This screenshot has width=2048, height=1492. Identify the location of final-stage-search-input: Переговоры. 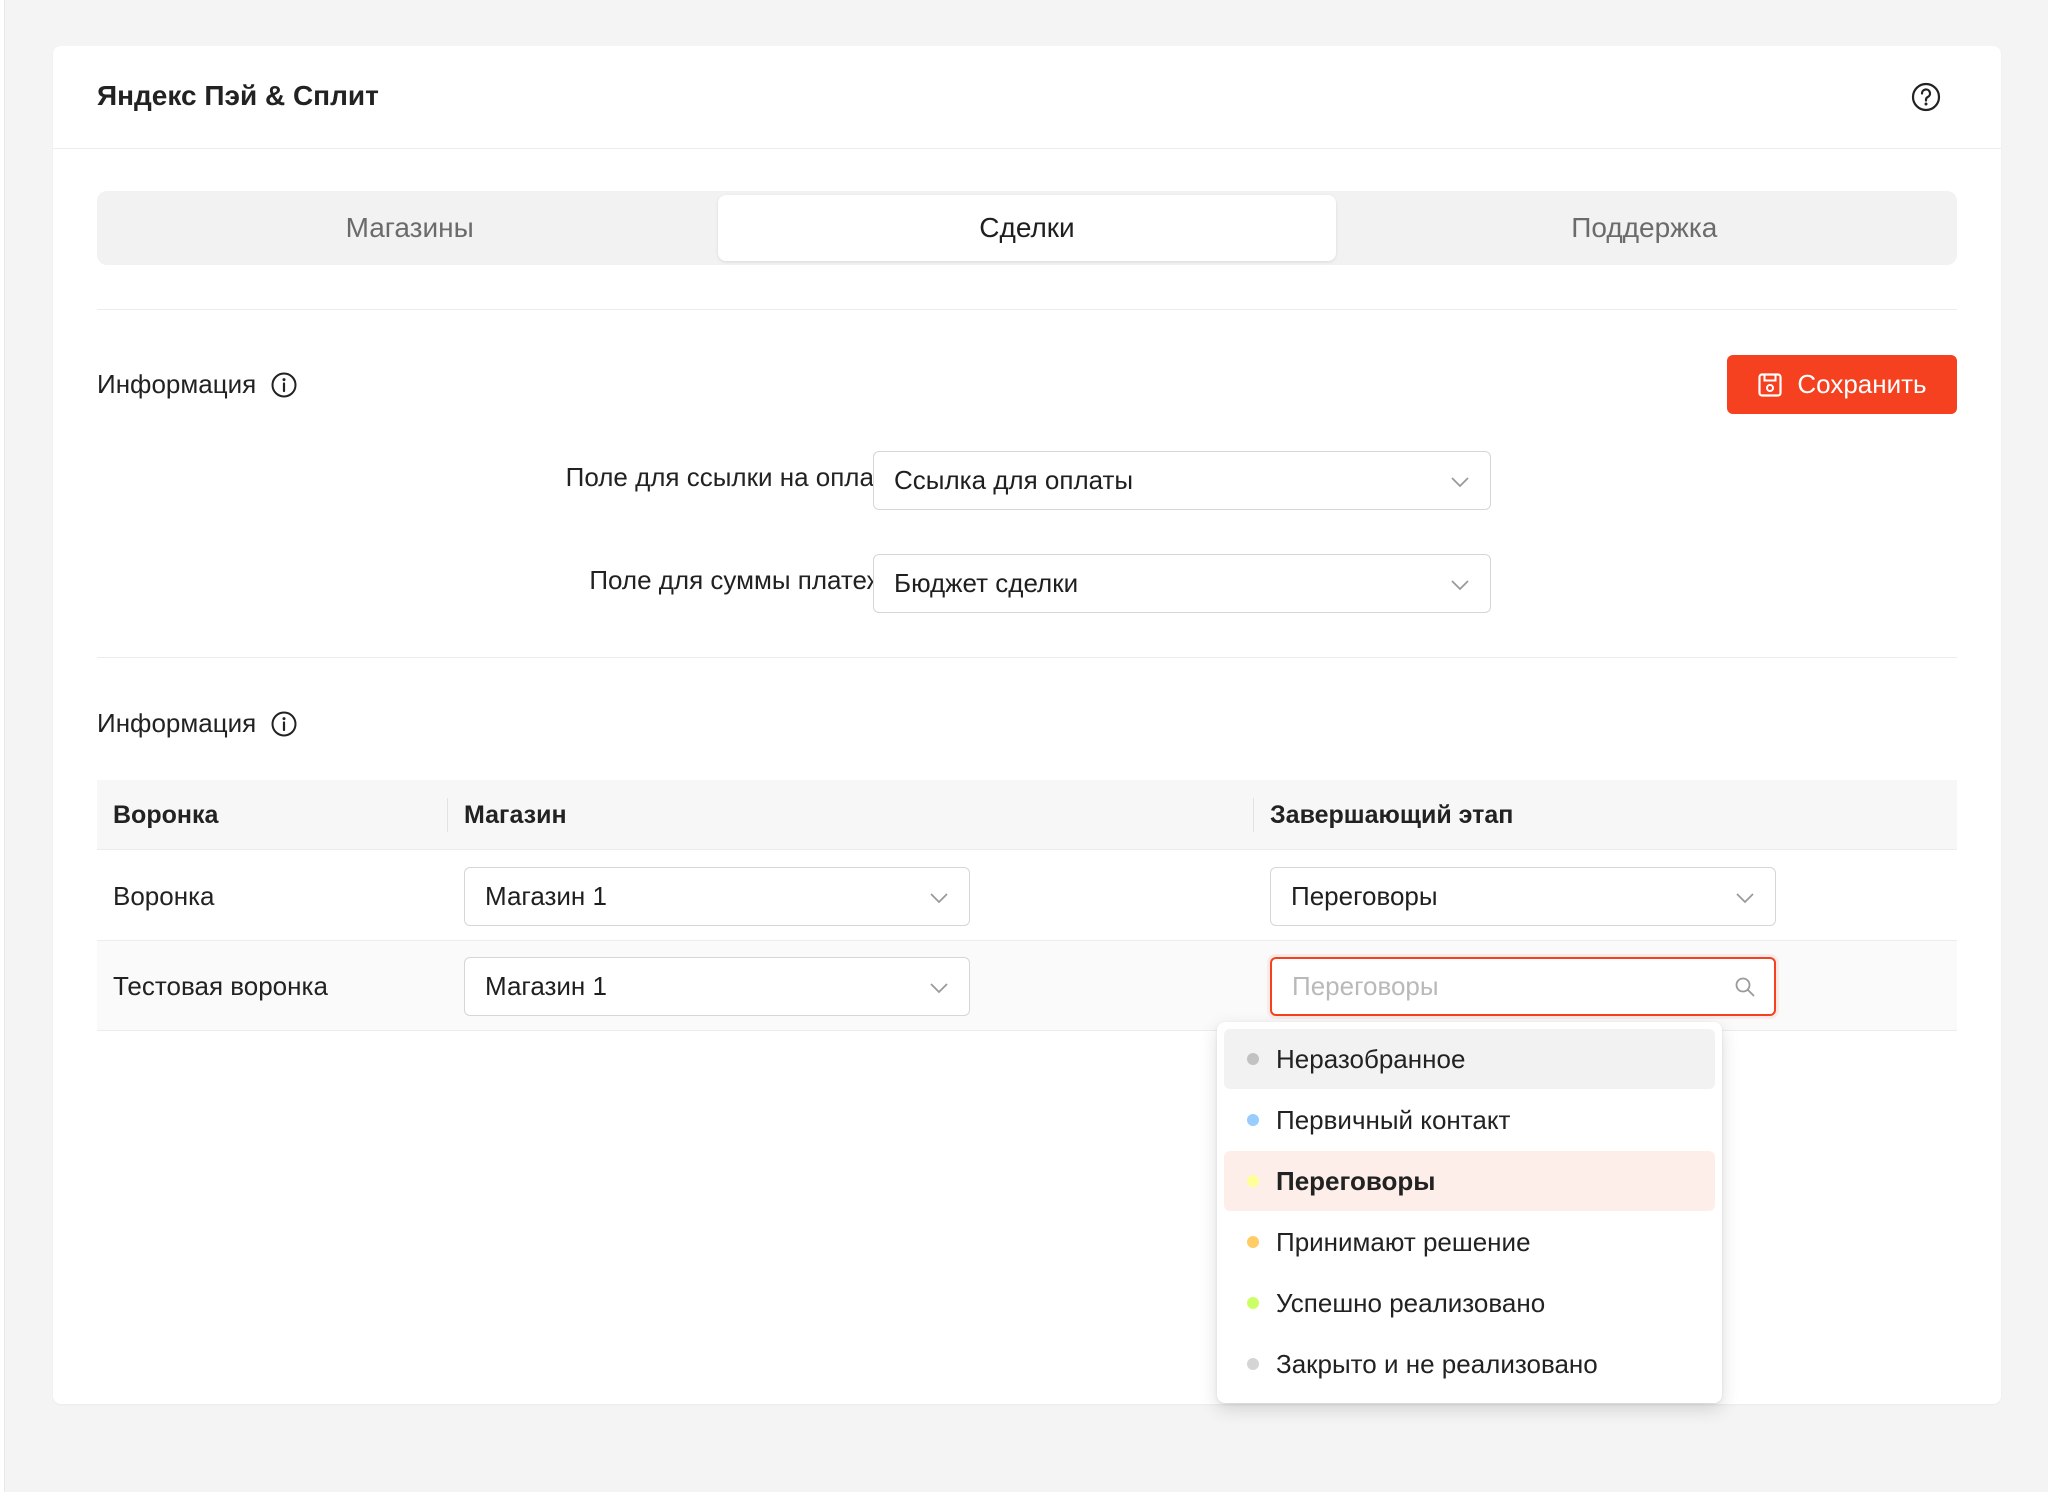
(1523, 986).